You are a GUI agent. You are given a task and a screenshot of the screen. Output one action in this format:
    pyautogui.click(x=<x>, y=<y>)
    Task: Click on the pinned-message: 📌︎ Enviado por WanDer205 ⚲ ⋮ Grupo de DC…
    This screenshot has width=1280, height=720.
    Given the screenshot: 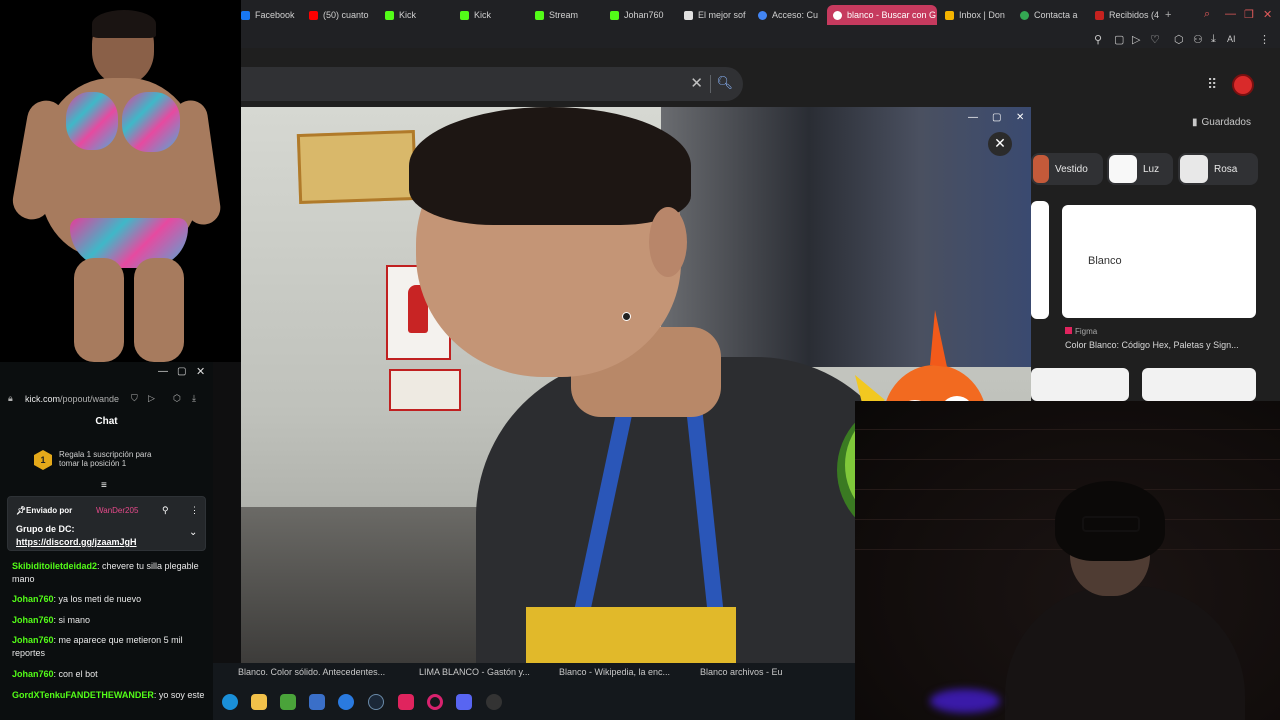 What is the action you would take?
    pyautogui.click(x=106, y=523)
    